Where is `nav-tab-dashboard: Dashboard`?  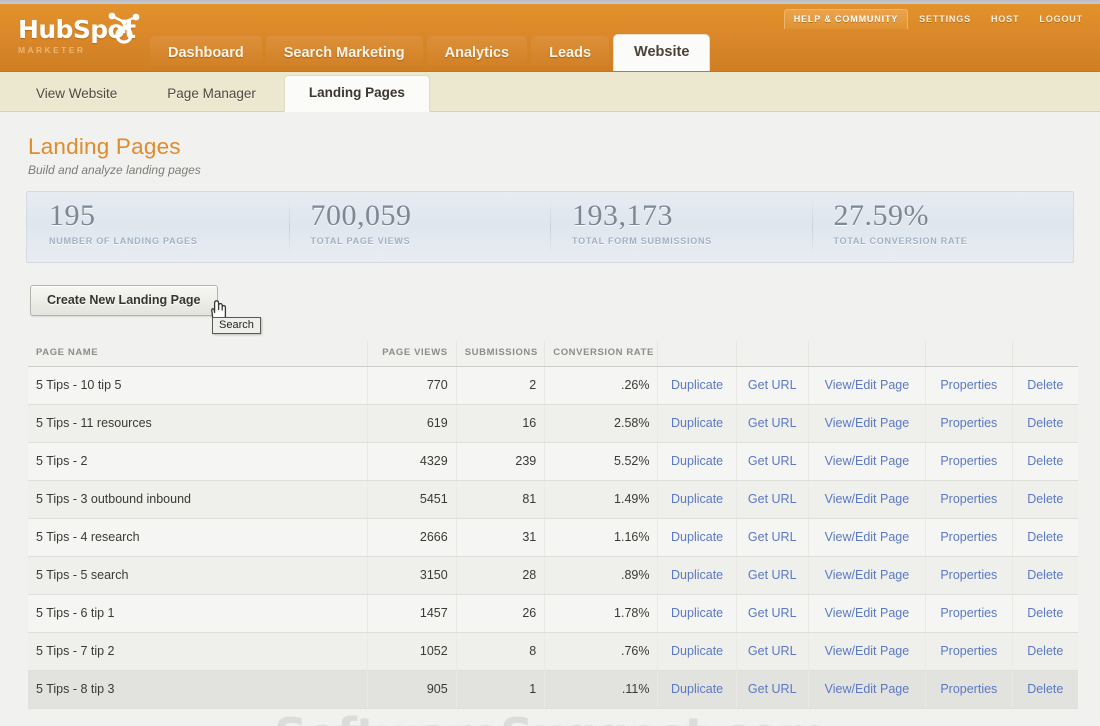 nav-tab-dashboard: Dashboard is located at coordinates (206, 53).